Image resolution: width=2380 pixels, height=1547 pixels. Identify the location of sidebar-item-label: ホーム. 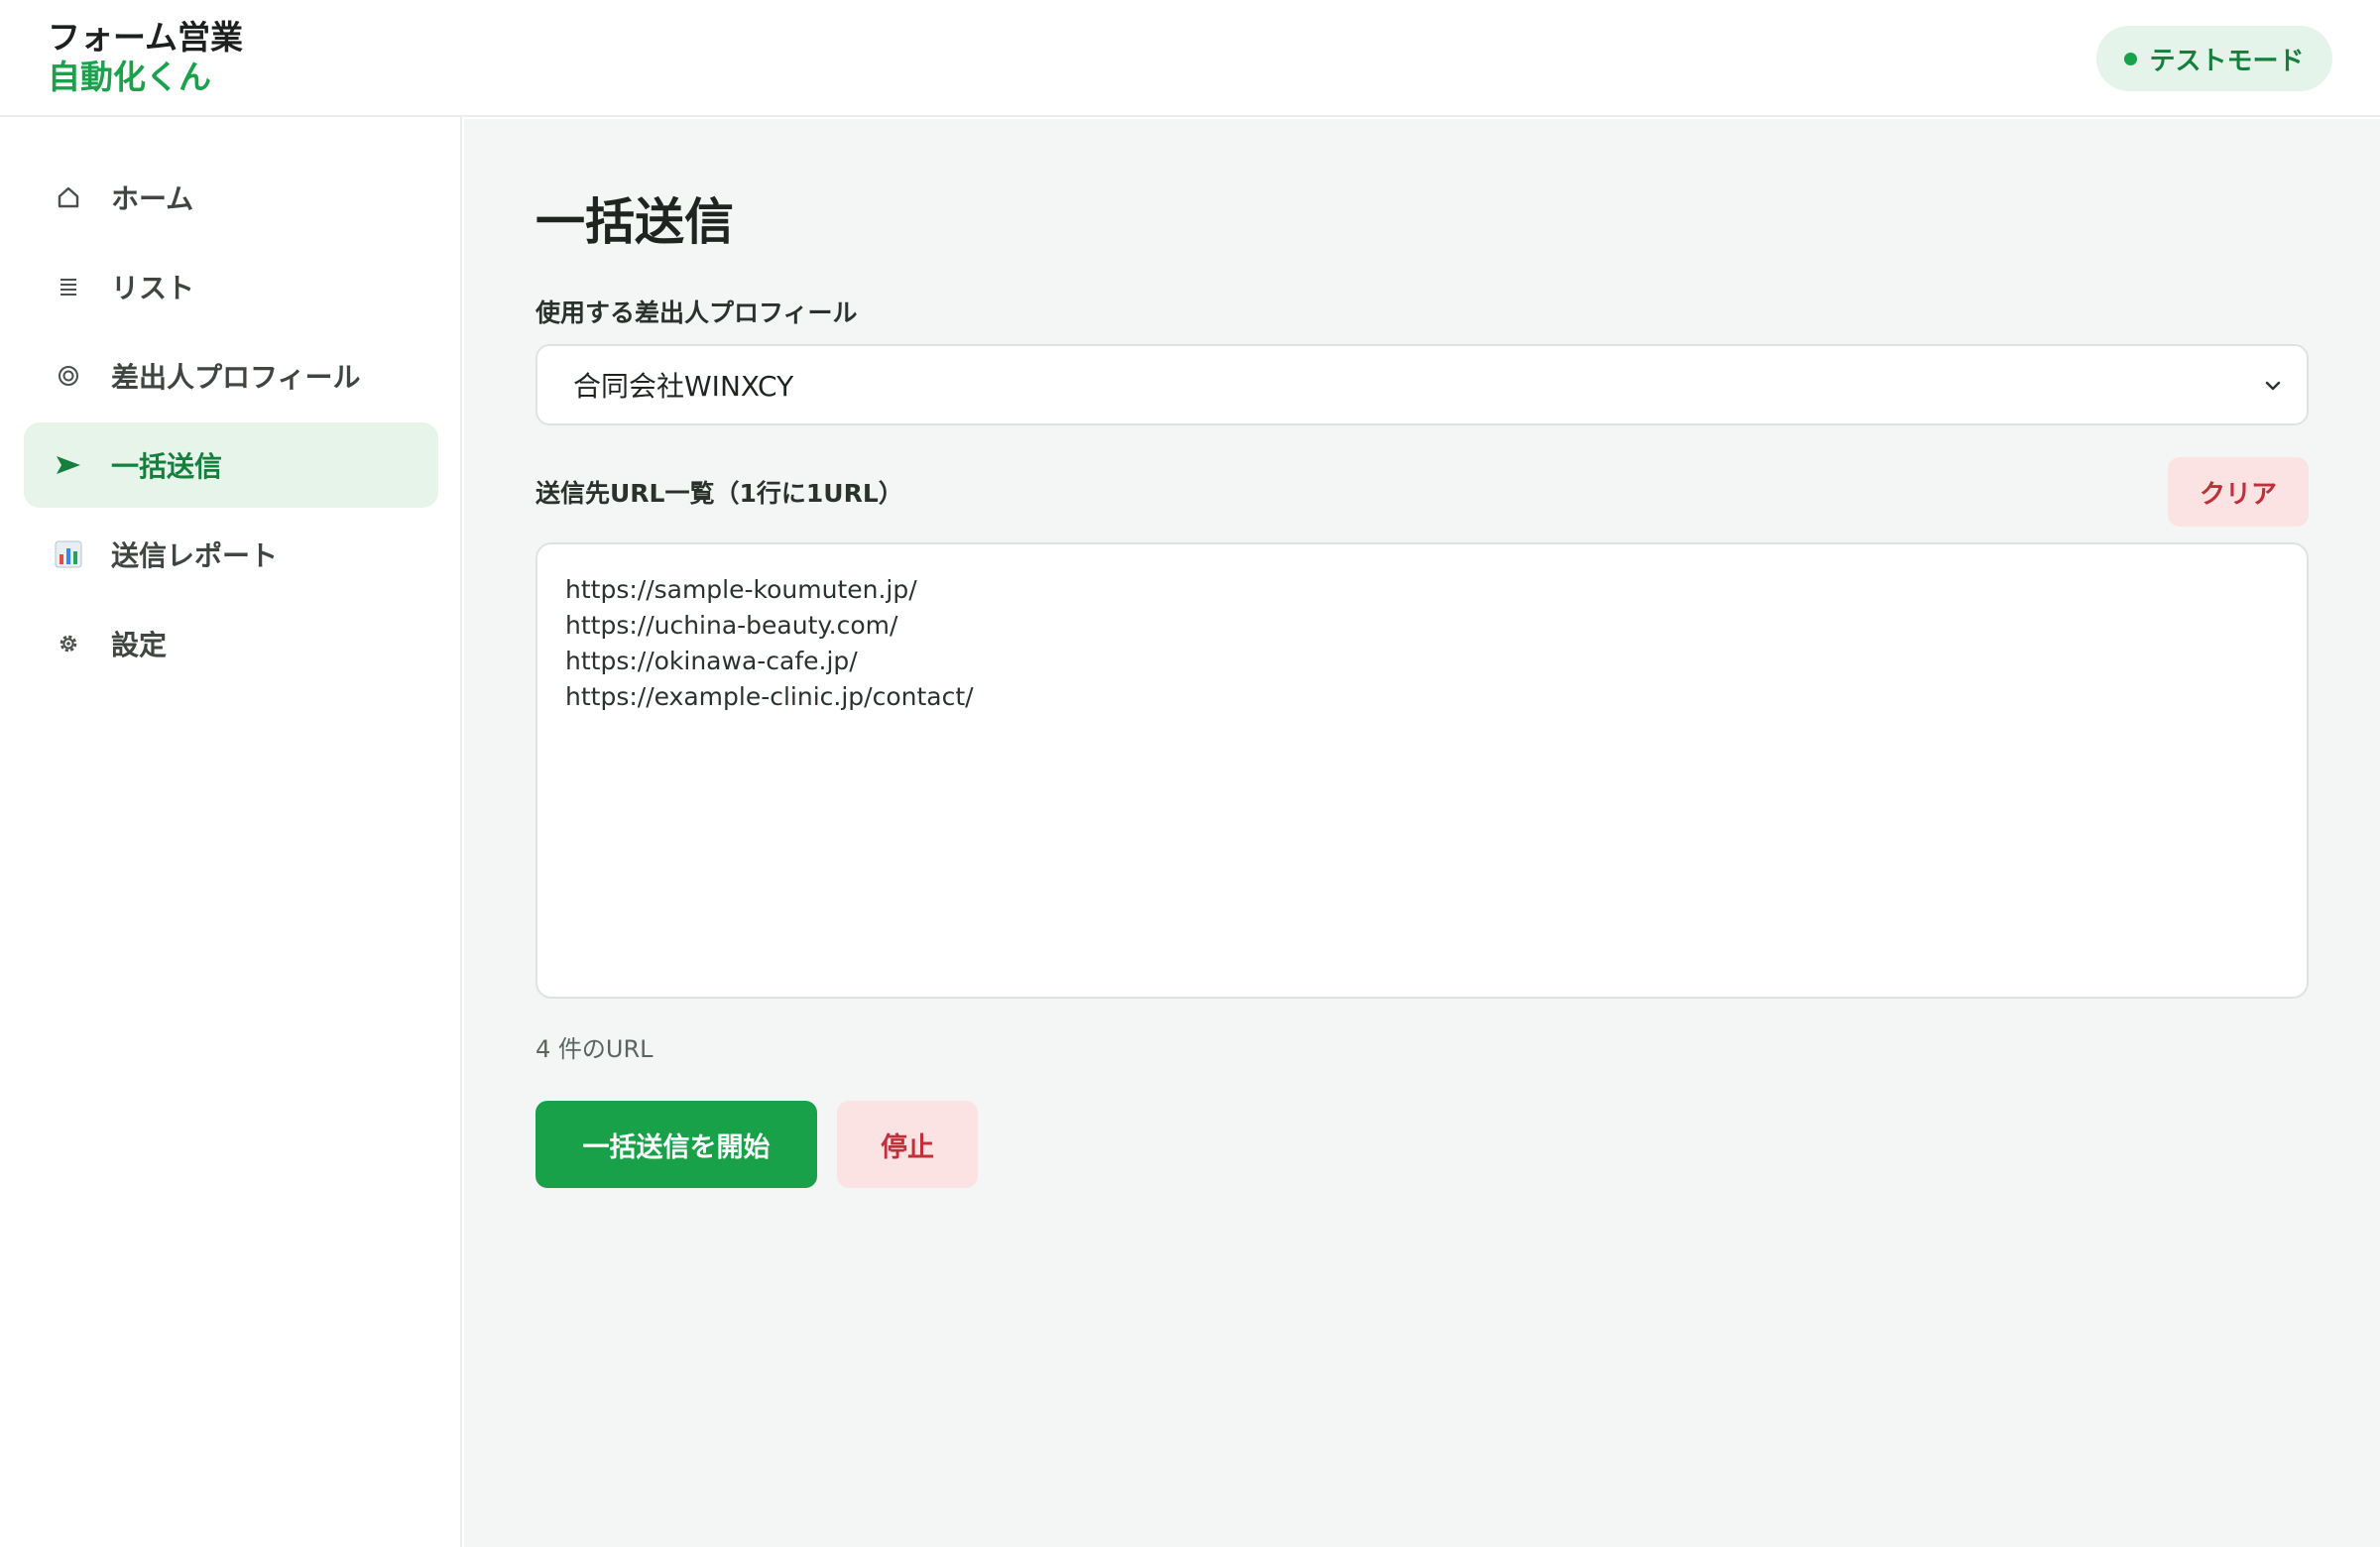
(152, 198).